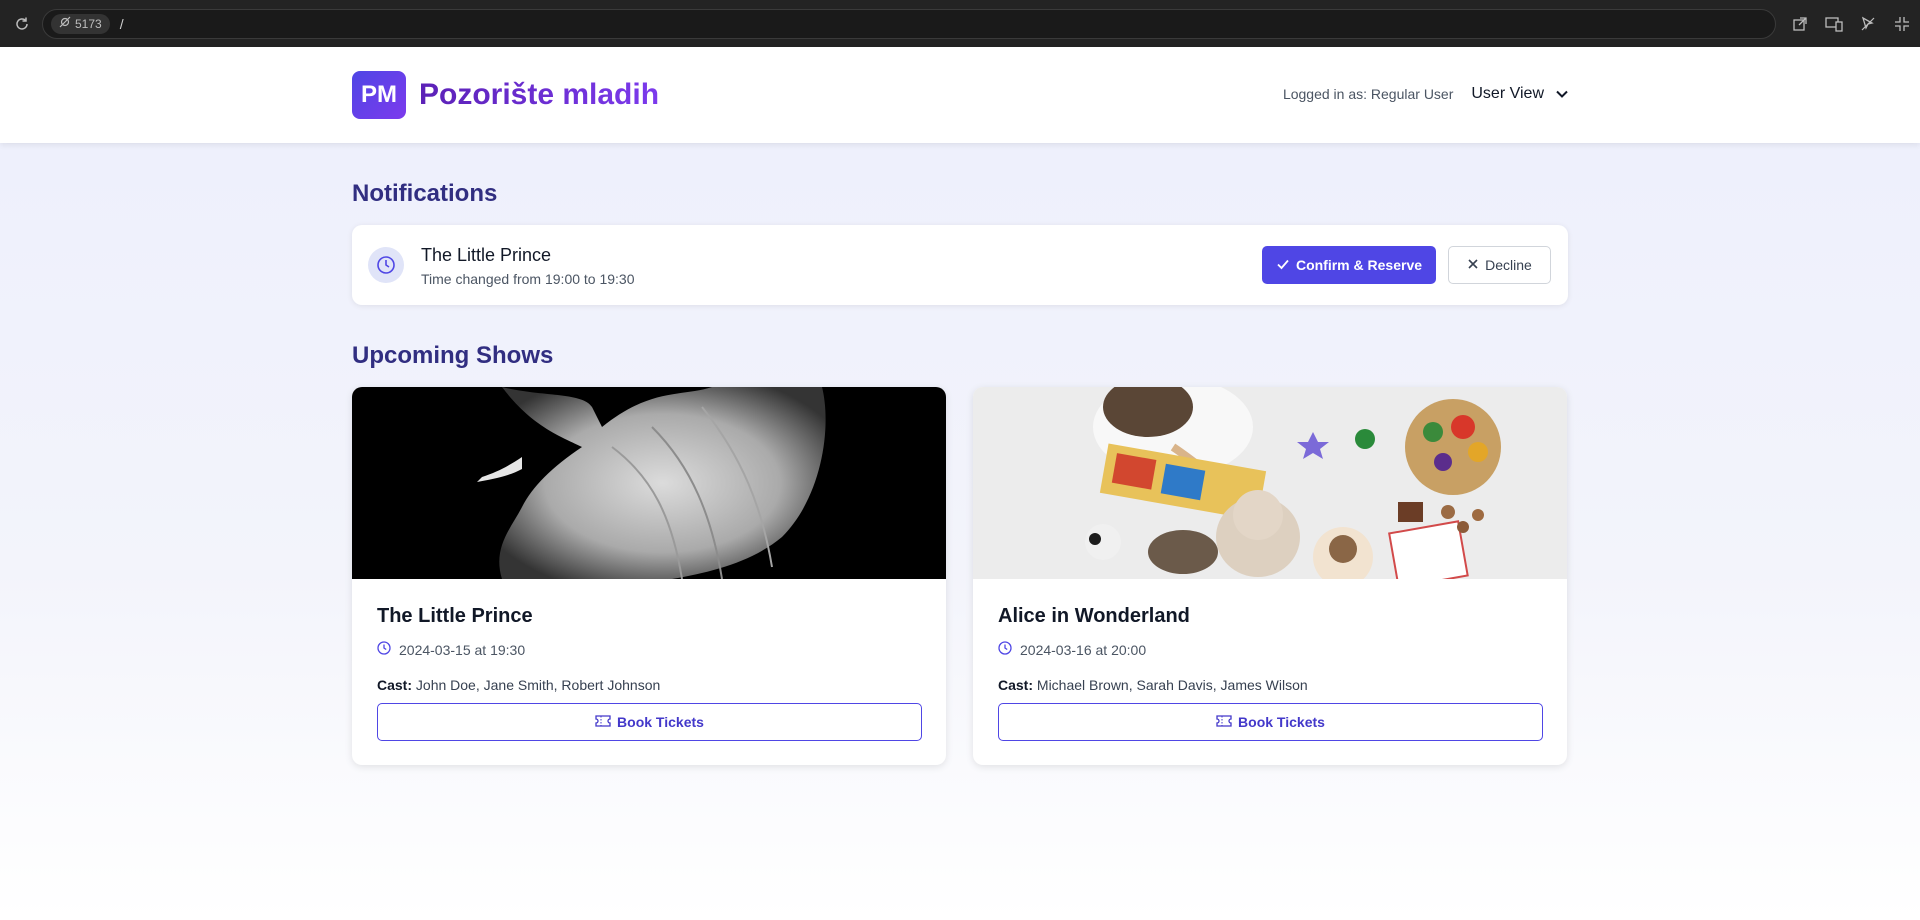 The image size is (1920, 920). Describe the element at coordinates (88, 23) in the screenshot. I see `port-text: 5173` at that location.